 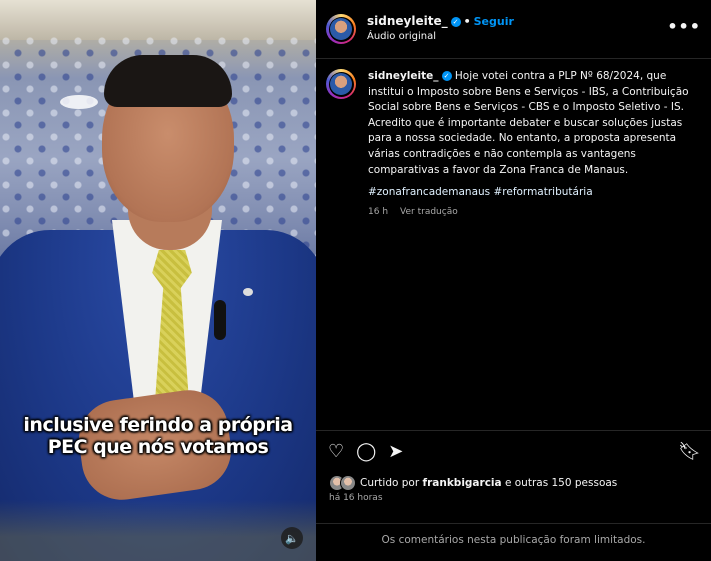 I want to click on video-subtitle-line-1: inclusive ferindo a própria, so click(x=158, y=425).